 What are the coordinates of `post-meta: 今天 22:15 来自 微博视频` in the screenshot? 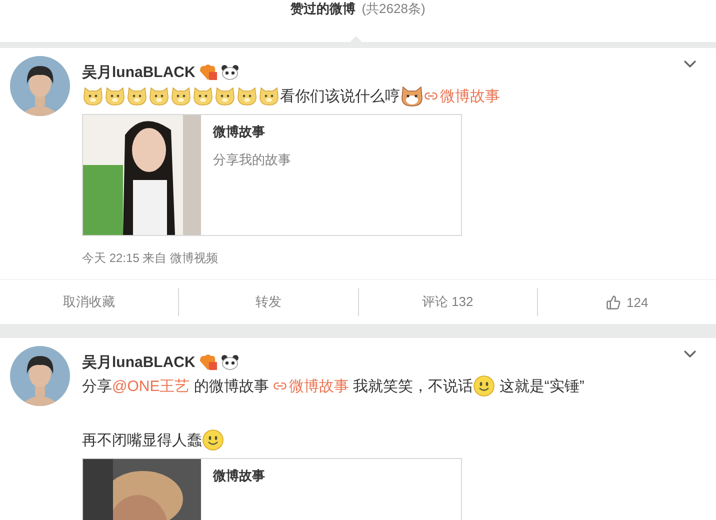 It's located at (150, 258).